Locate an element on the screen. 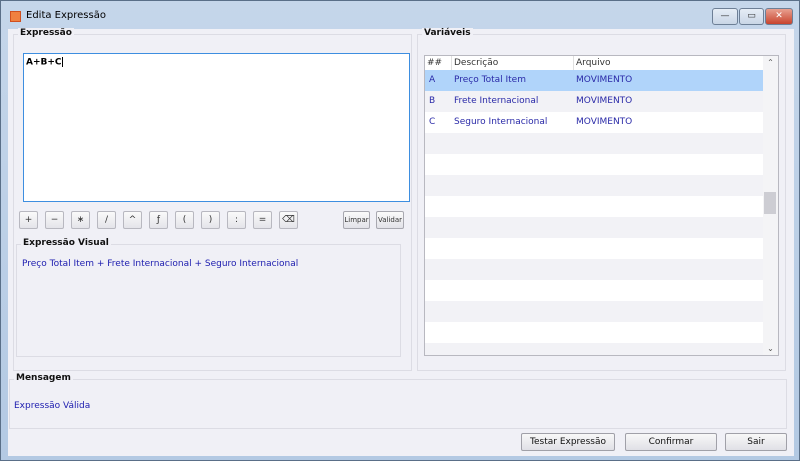 The width and height of the screenshot is (800, 461). expression-label: Expressão is located at coordinates (46, 33).